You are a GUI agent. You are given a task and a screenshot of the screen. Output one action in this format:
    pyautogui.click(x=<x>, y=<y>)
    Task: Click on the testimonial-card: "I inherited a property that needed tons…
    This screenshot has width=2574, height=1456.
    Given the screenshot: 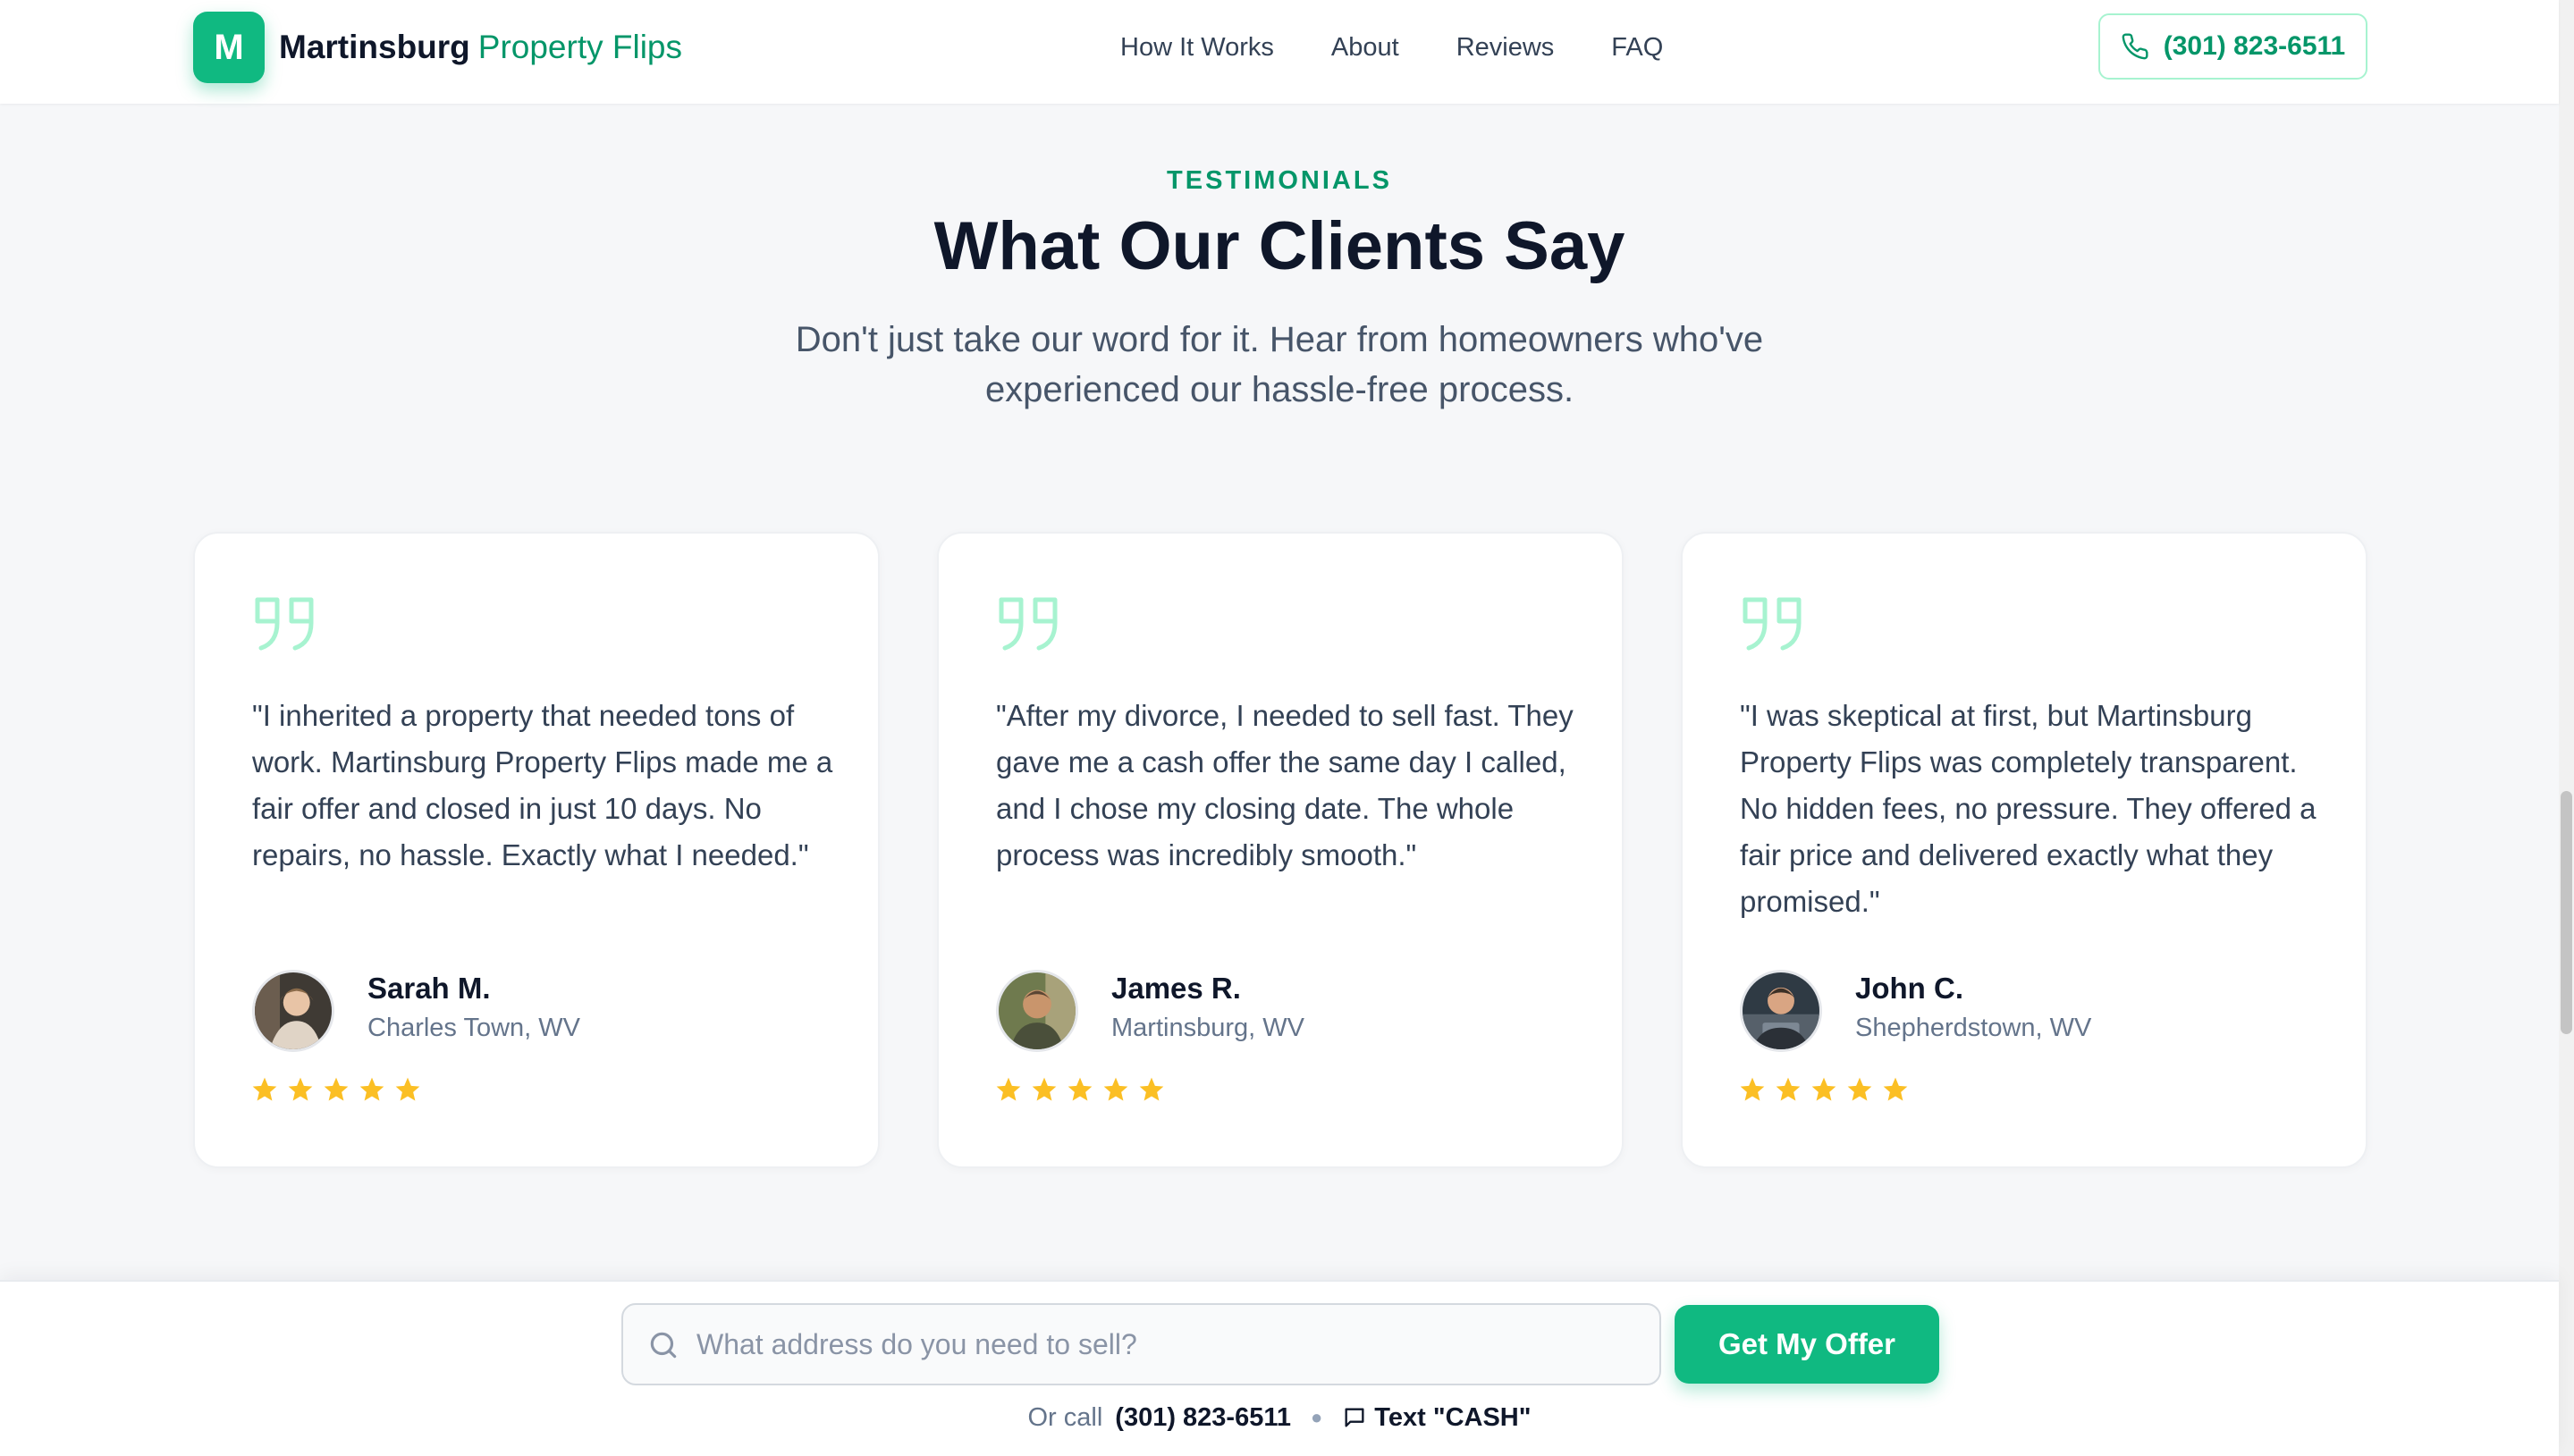 What is the action you would take?
    pyautogui.click(x=536, y=850)
    